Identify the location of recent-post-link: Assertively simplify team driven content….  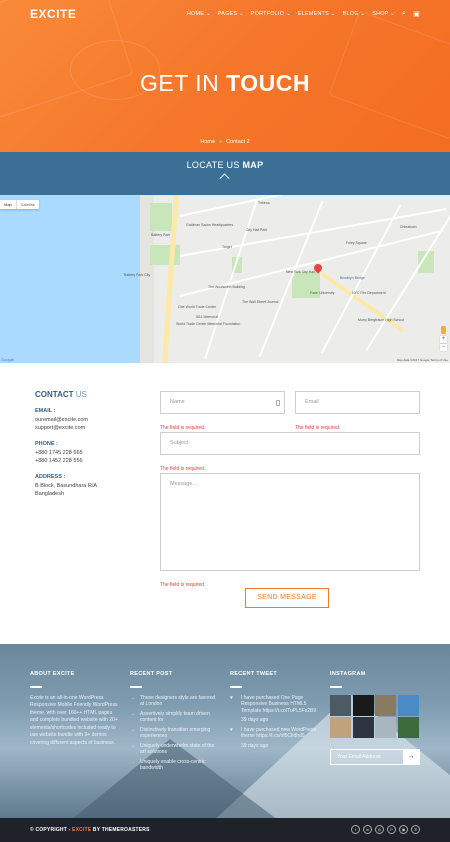
(175, 717).